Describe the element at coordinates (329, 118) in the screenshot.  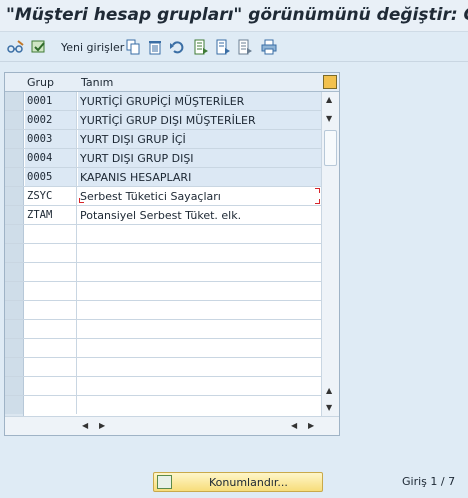
I see `scroll-down-icon: ▼` at that location.